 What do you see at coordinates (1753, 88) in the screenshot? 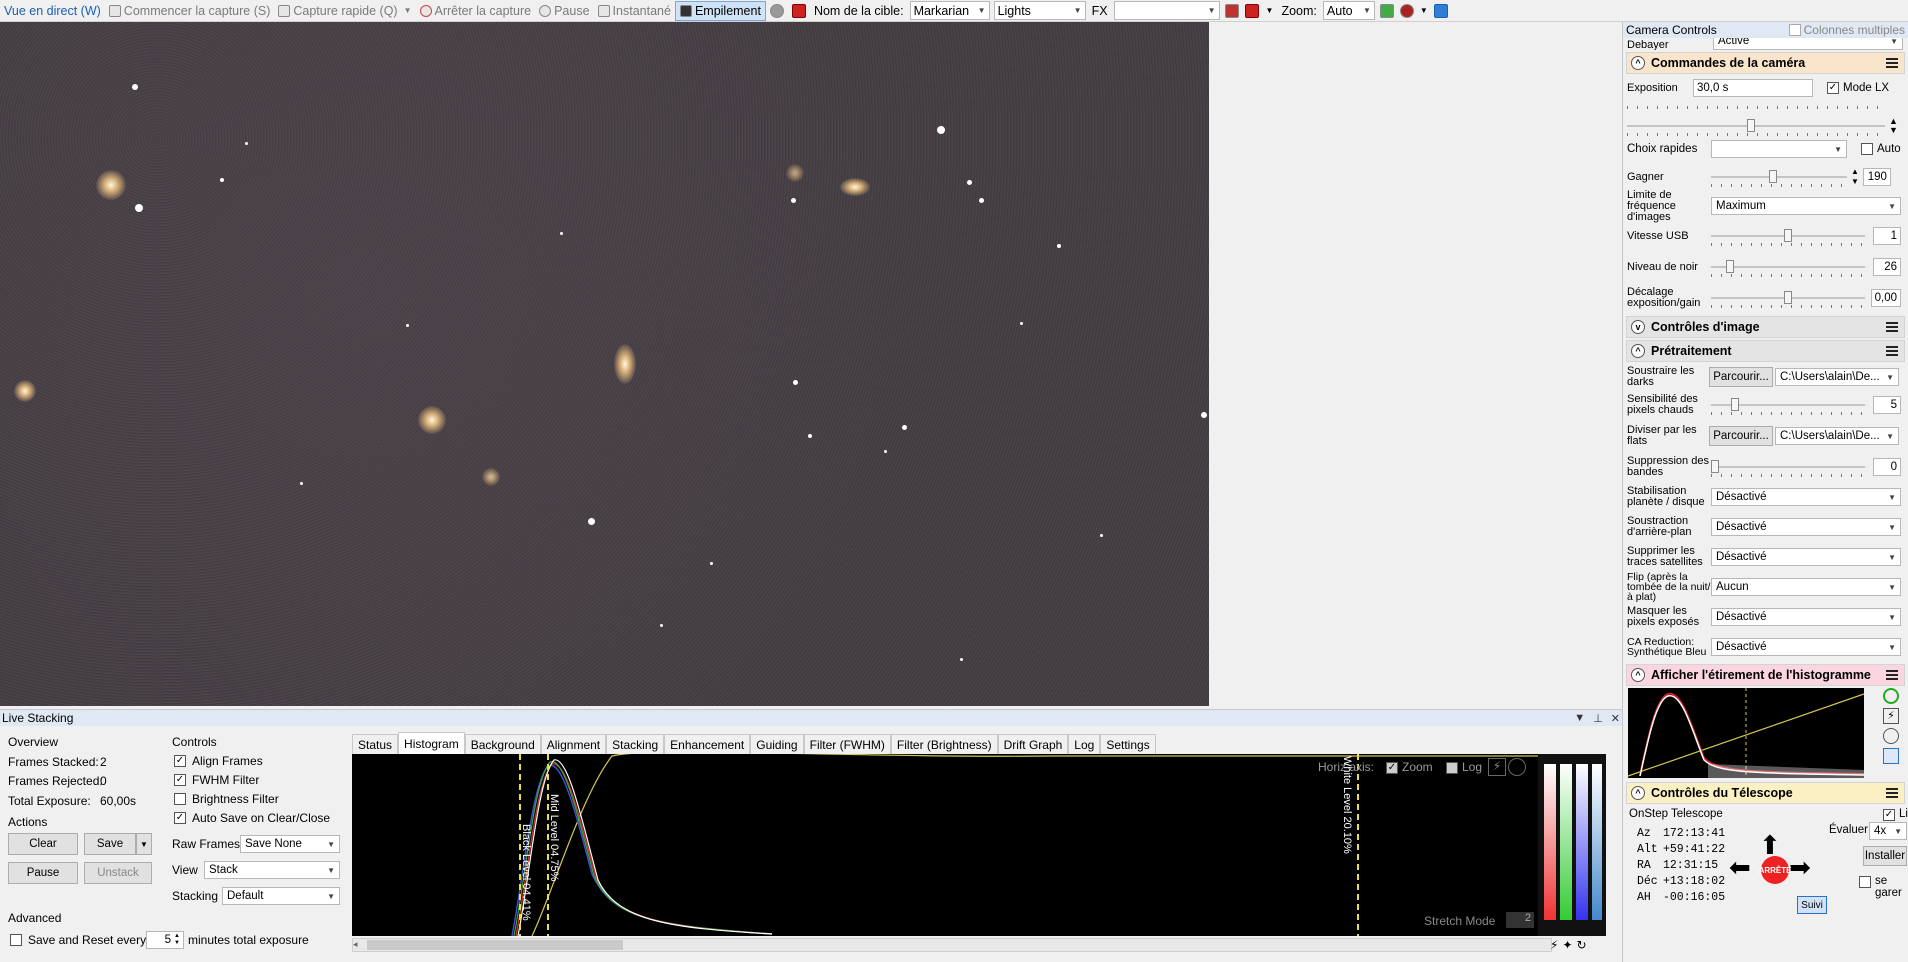
I see `exposure-input: 30,0 s` at bounding box center [1753, 88].